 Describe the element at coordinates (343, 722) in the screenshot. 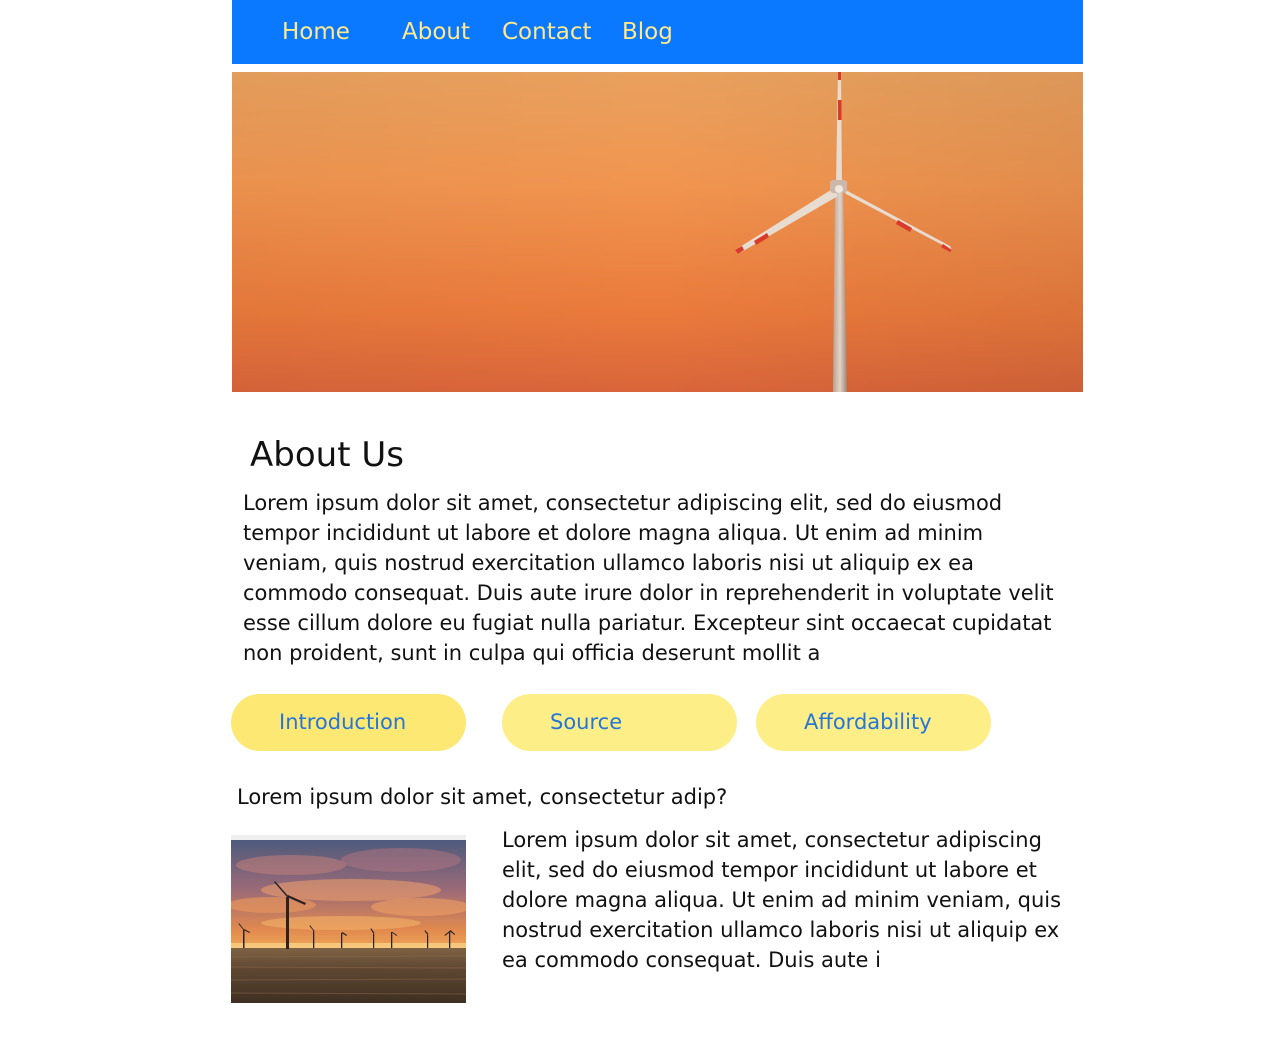

I see `tab-introduction-label: Introduction` at that location.